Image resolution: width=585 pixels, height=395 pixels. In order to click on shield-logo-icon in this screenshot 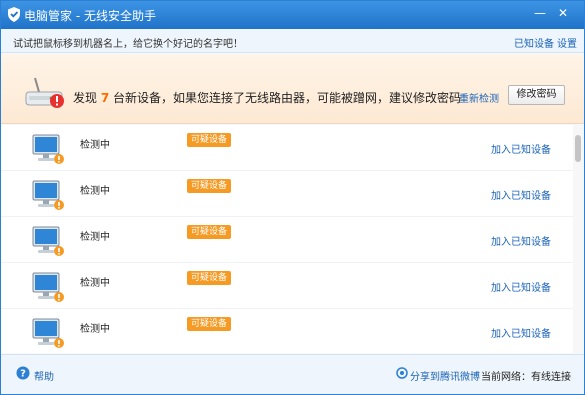, I will do `click(14, 14)`.